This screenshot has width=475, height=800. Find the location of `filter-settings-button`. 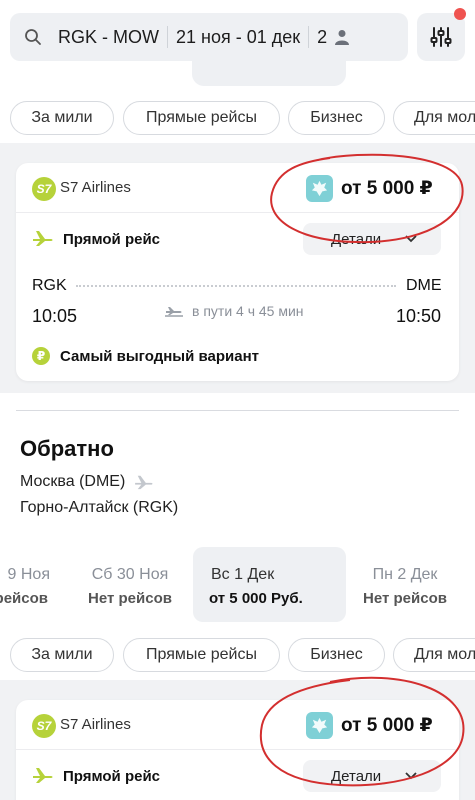

filter-settings-button is located at coordinates (441, 37).